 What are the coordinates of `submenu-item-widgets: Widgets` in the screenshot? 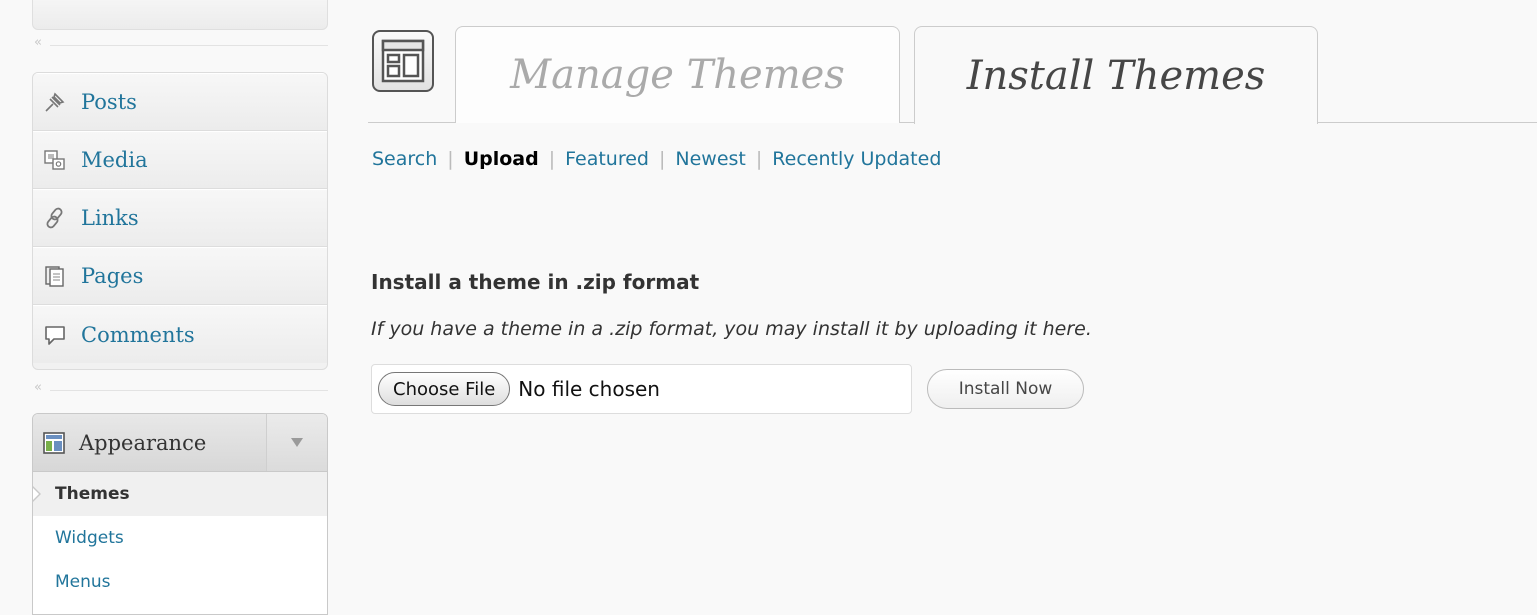 It's located at (180, 538).